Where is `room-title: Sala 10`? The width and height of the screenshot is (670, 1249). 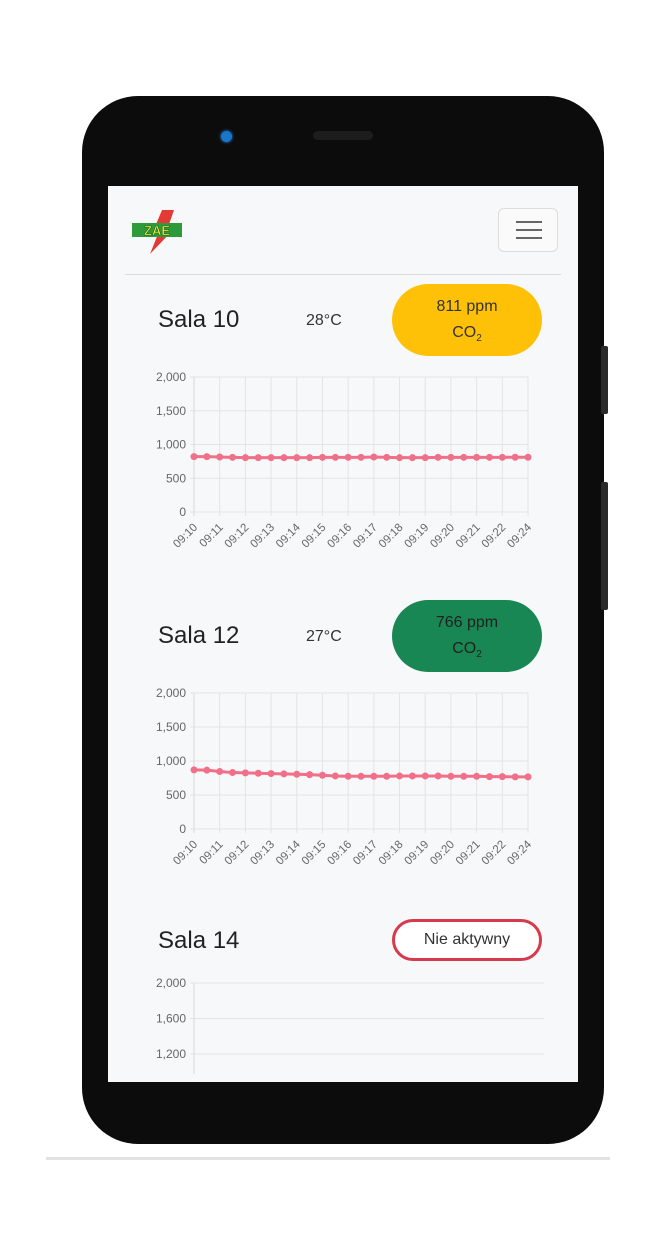
room-title: Sala 10 is located at coordinates (199, 319).